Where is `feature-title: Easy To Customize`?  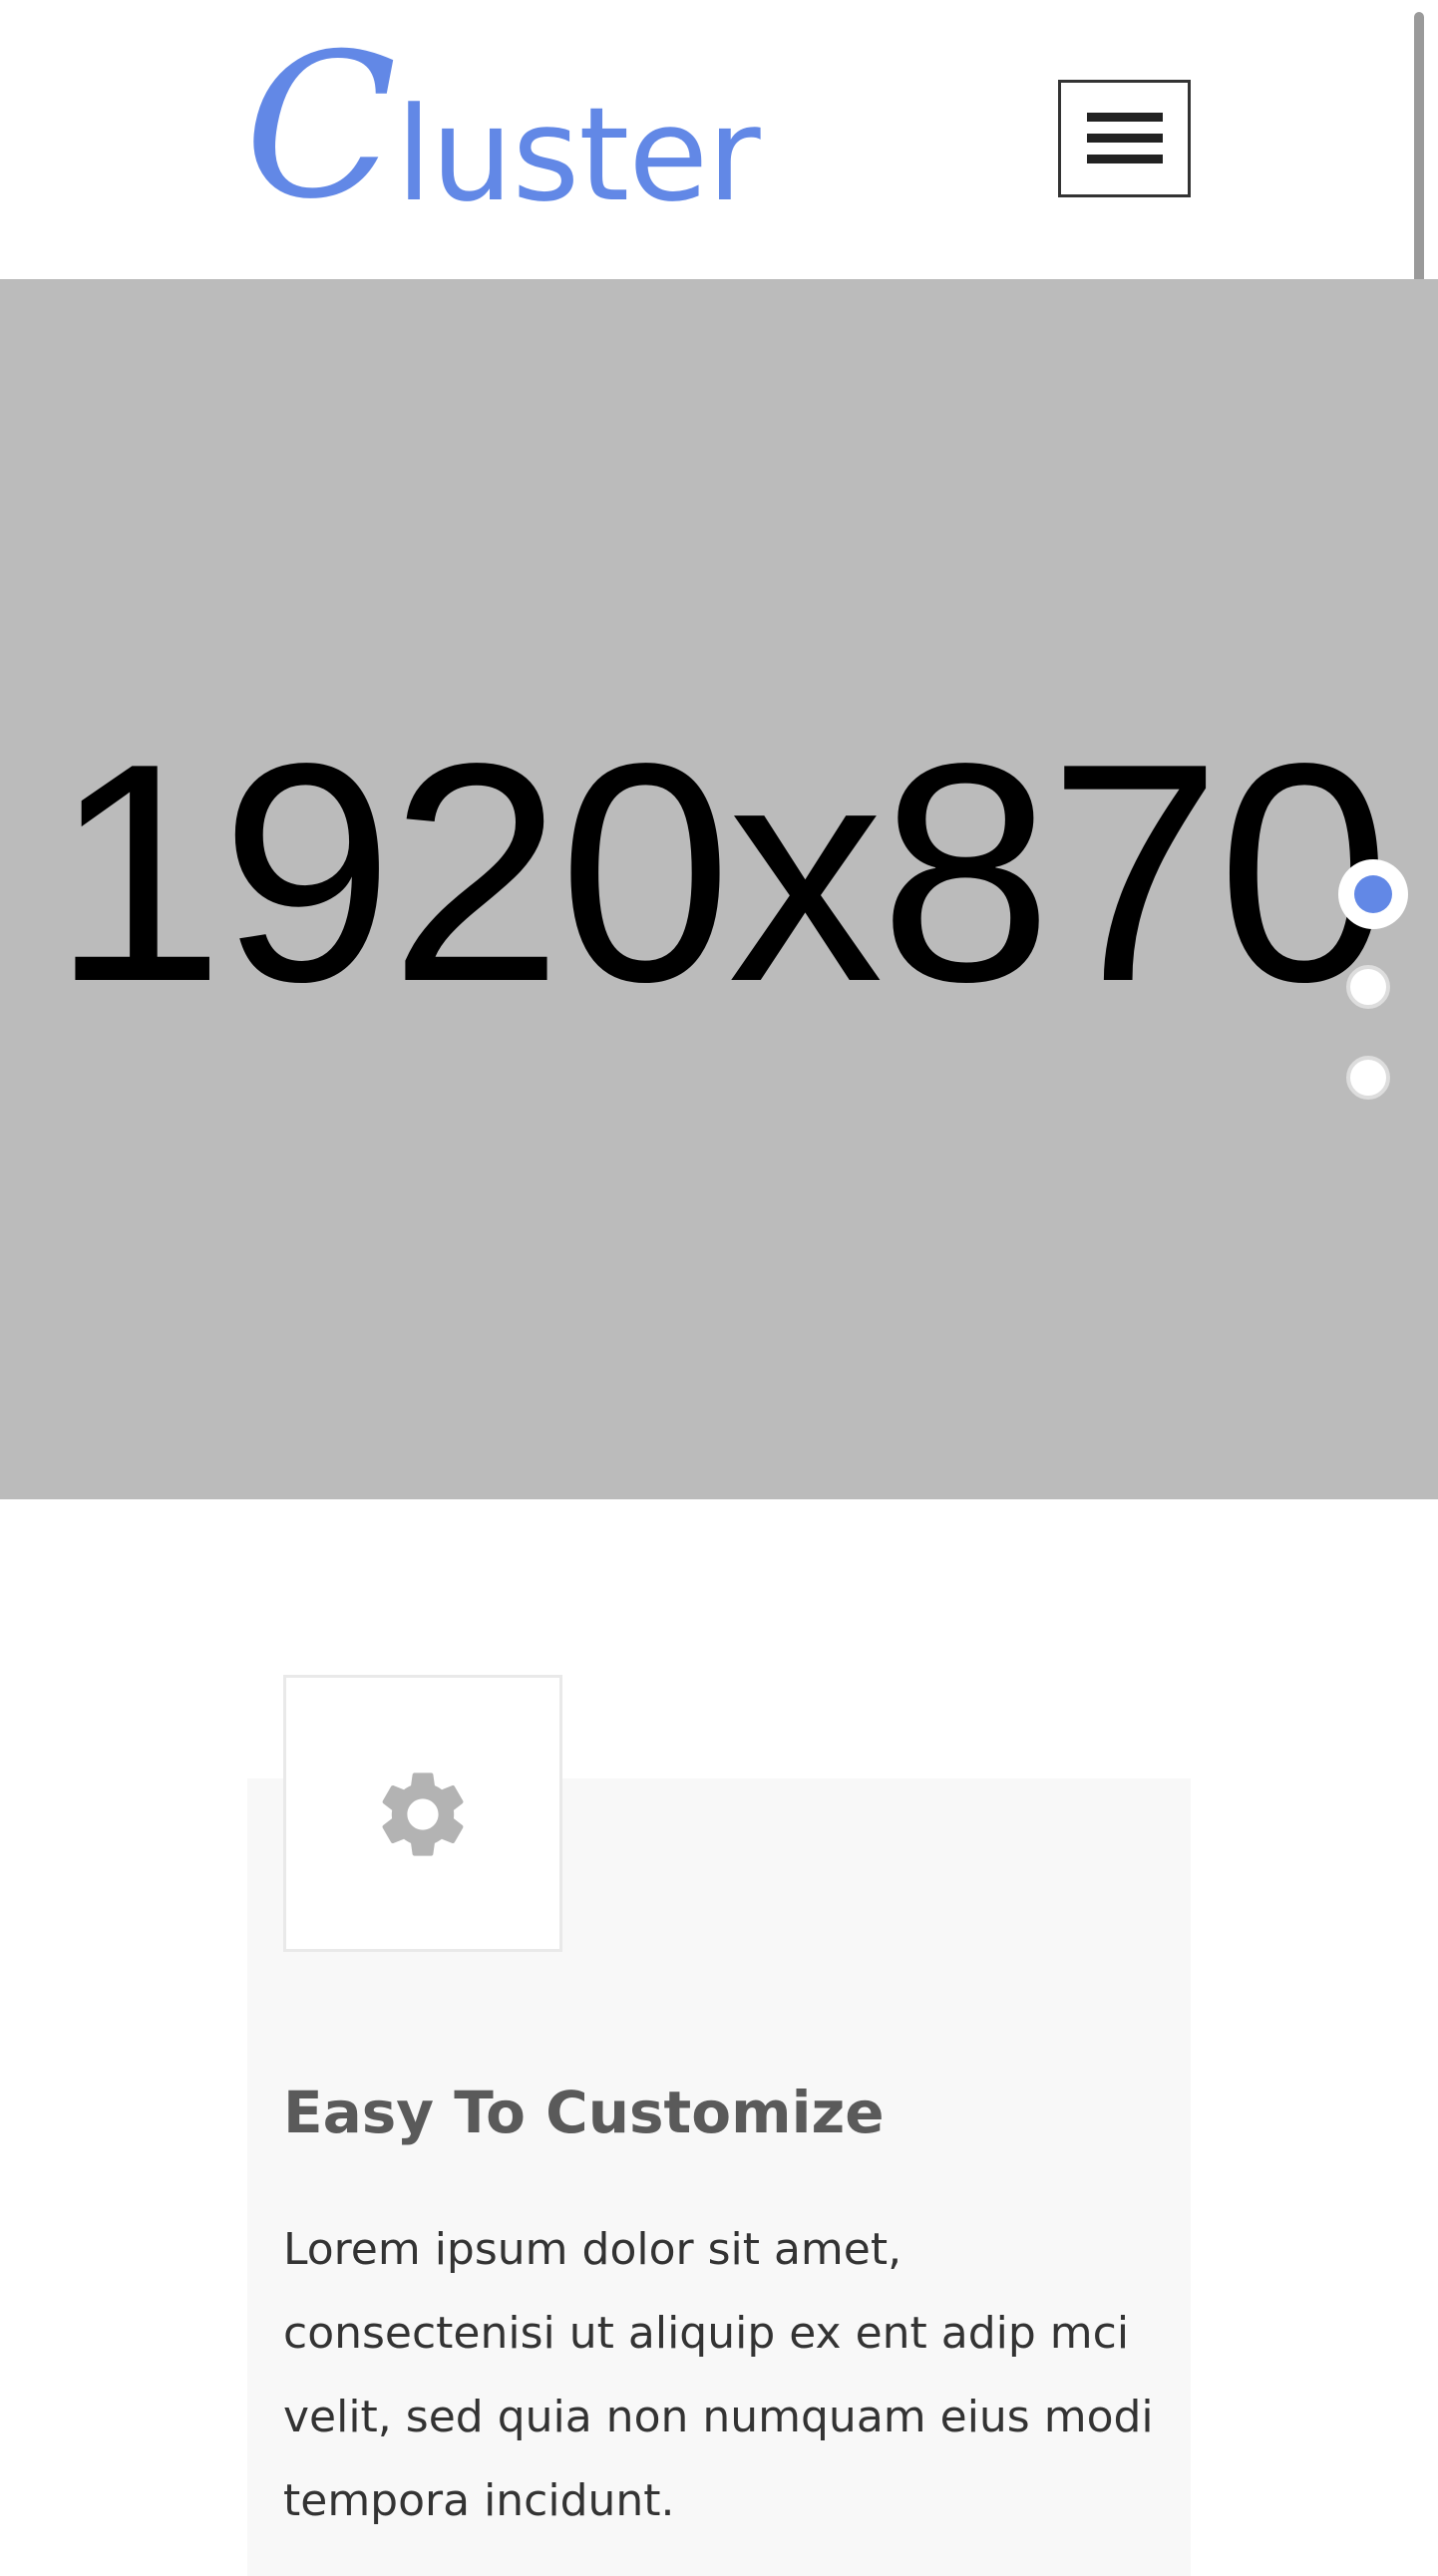 feature-title: Easy To Customize is located at coordinates (584, 2112).